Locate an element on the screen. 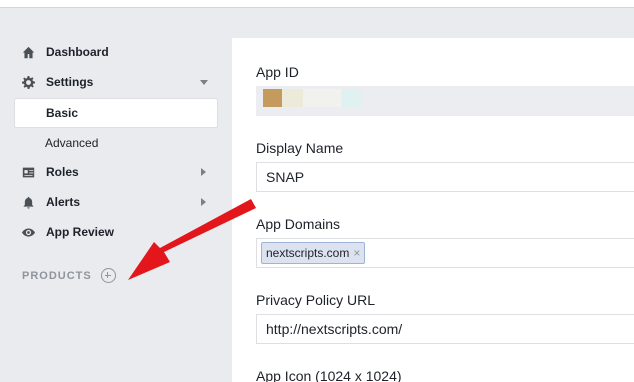 This screenshot has width=634, height=382. sidebar-item-label: Dashboard is located at coordinates (77, 52).